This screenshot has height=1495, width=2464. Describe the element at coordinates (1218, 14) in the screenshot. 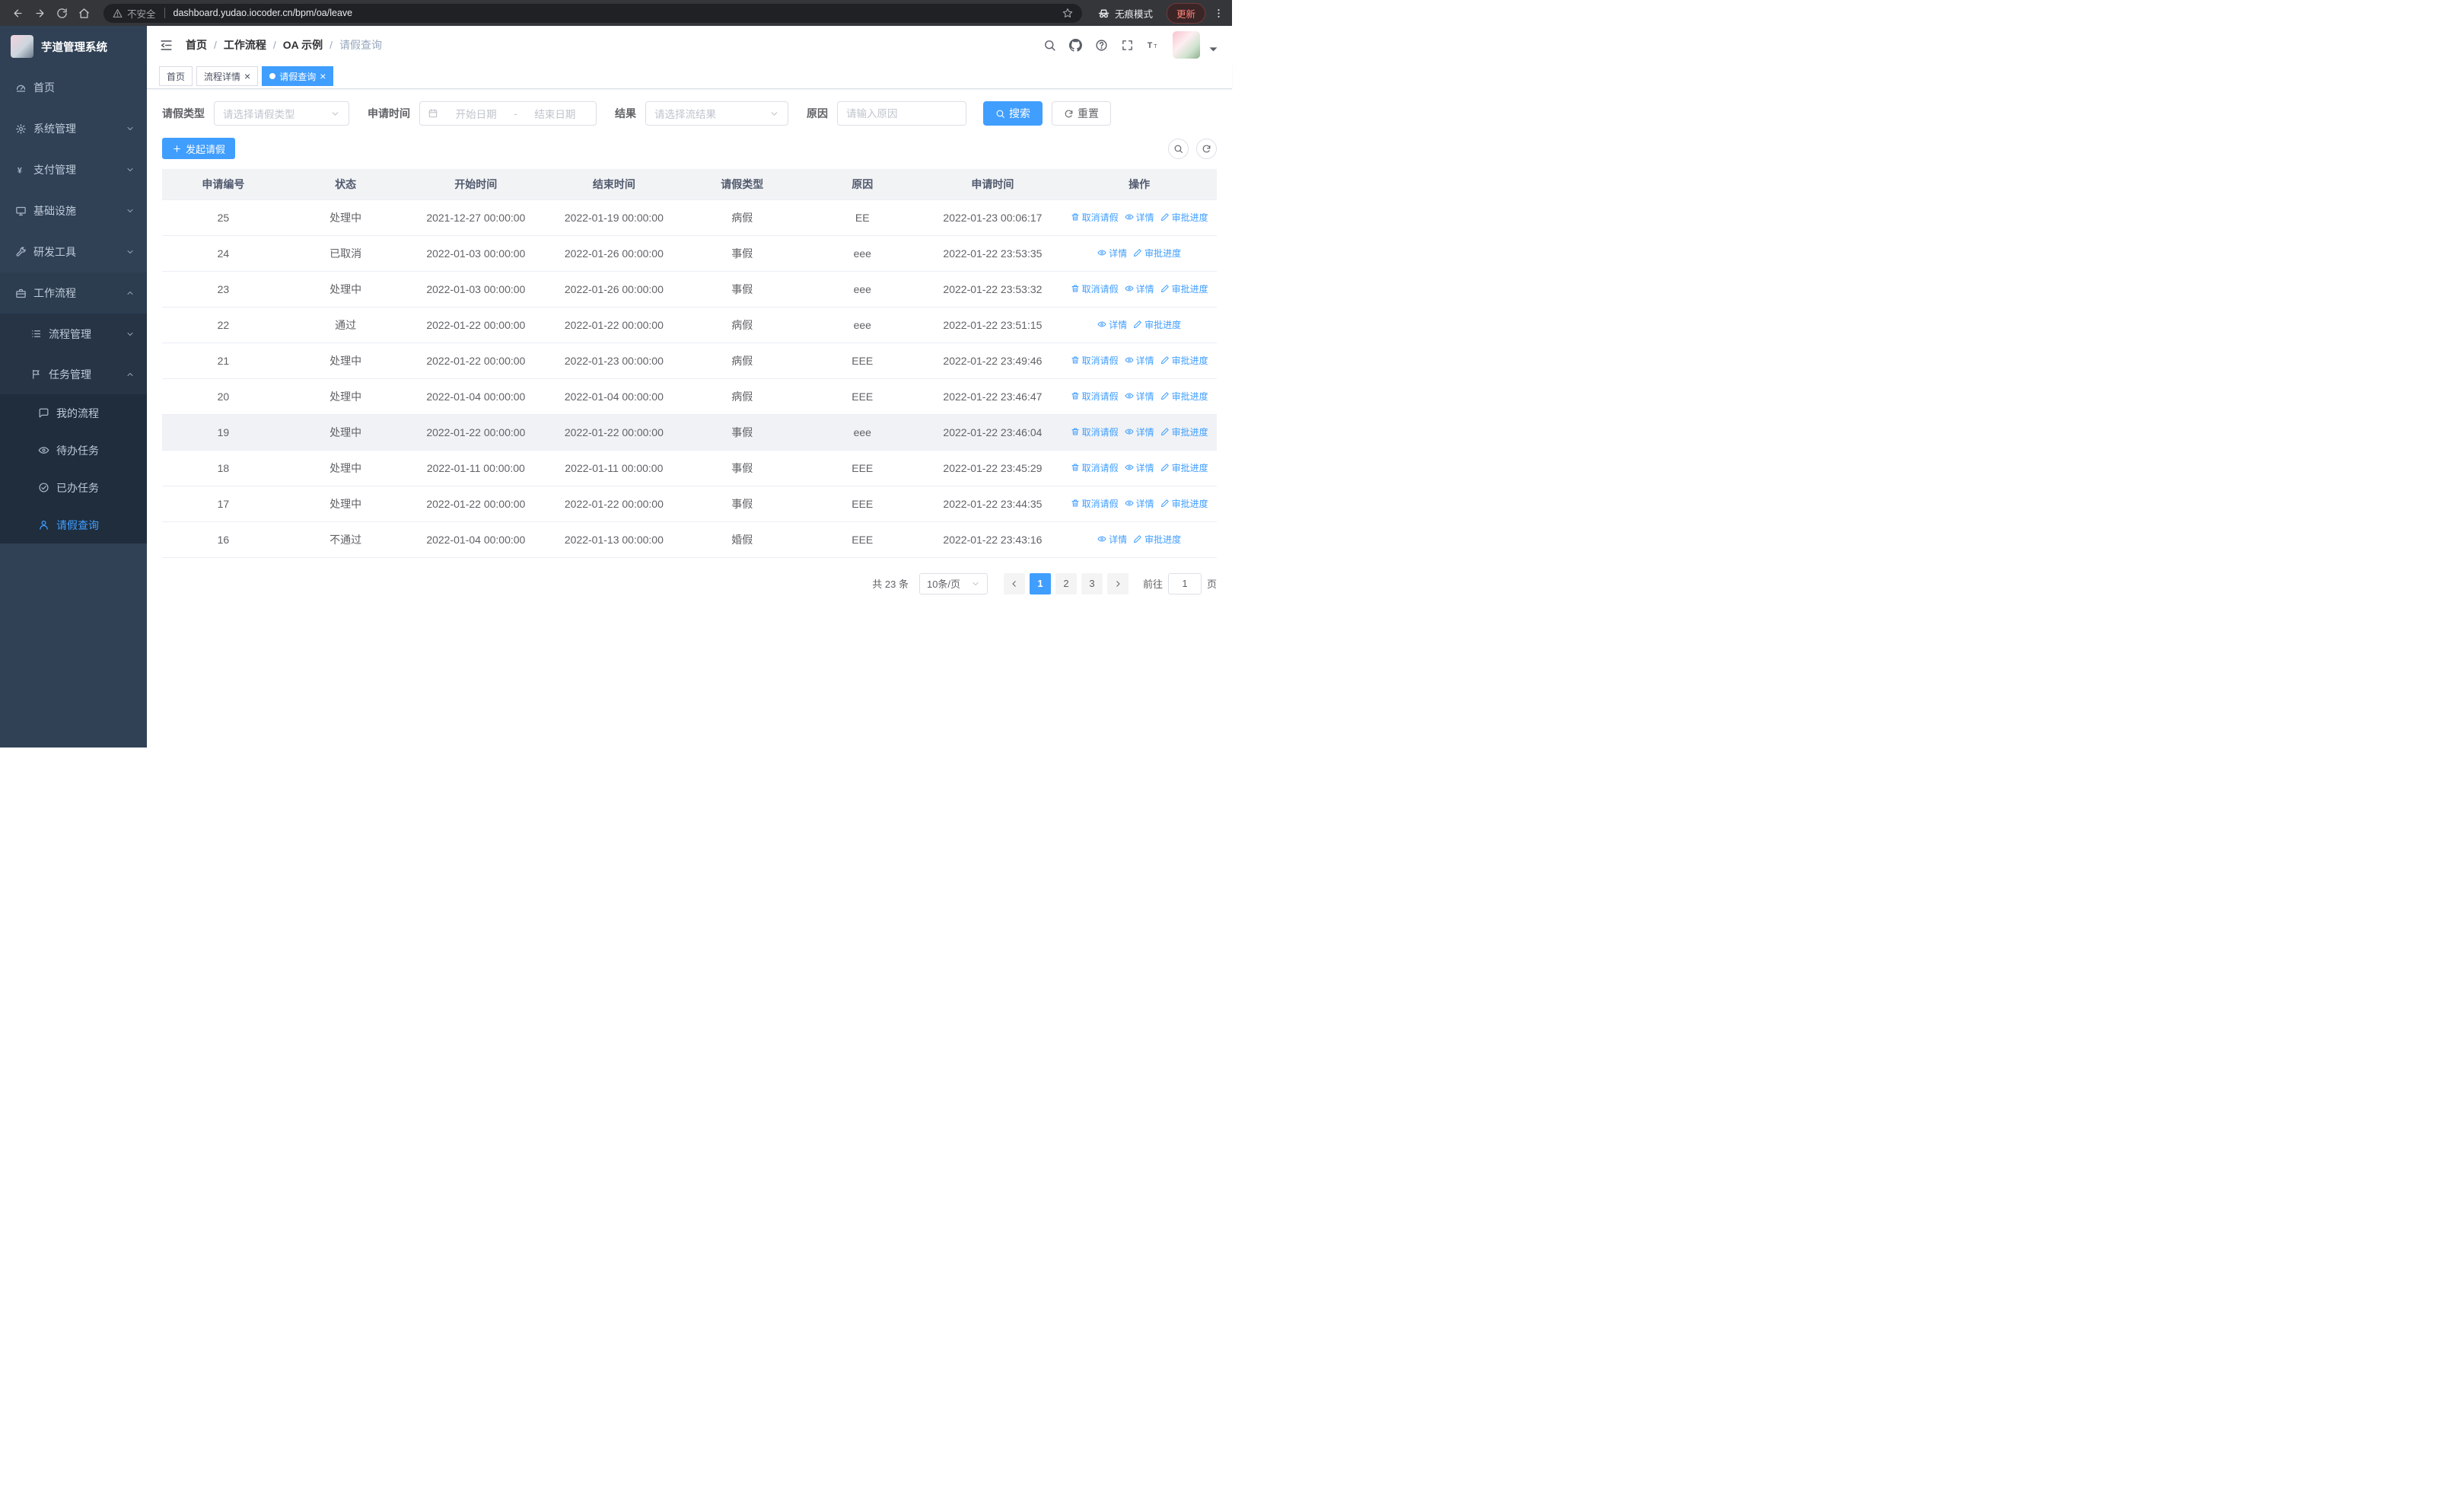

I see `browser-menu-icon` at that location.